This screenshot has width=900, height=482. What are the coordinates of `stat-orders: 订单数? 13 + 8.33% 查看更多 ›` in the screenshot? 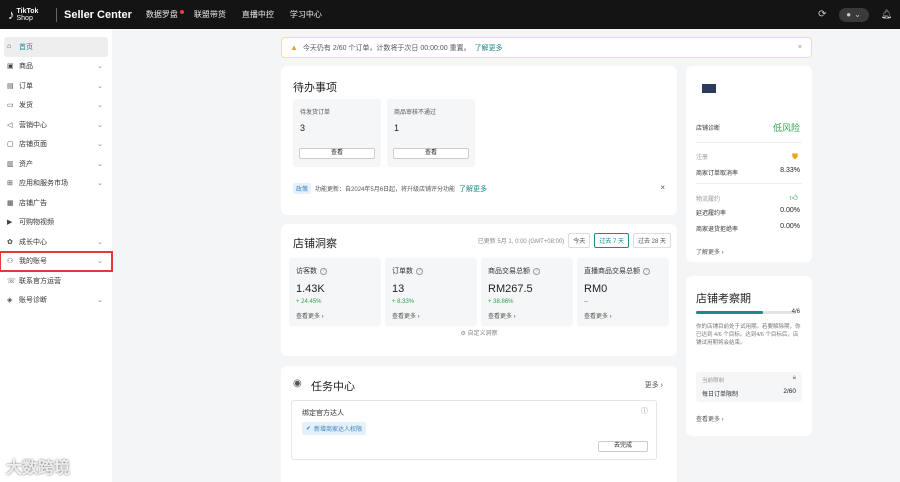 It's located at (431, 292).